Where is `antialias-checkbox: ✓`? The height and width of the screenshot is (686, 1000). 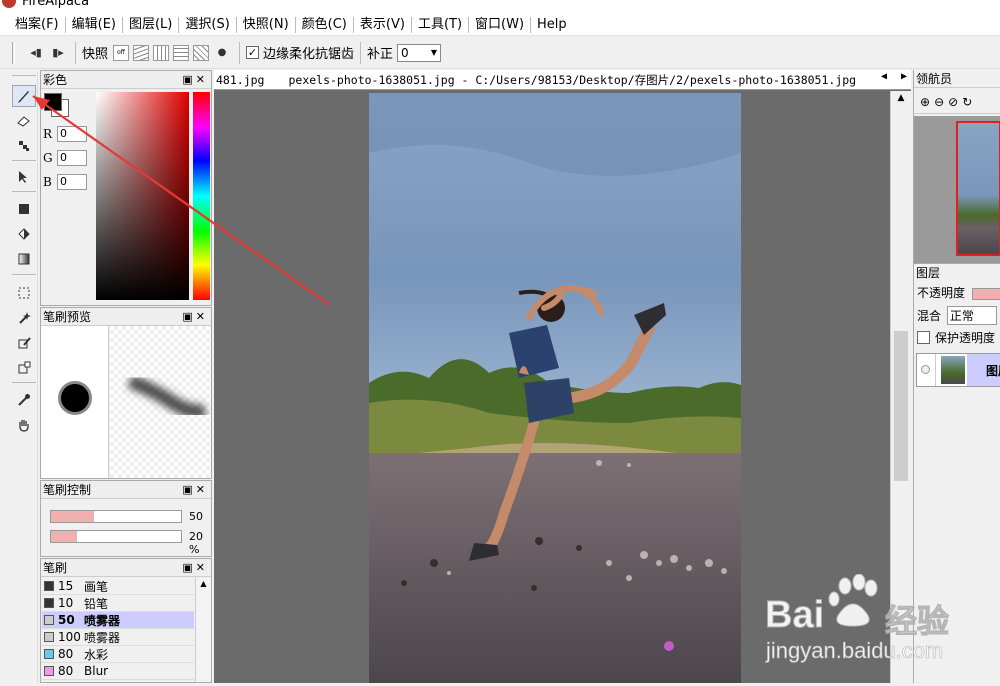 antialias-checkbox: ✓ is located at coordinates (253, 52).